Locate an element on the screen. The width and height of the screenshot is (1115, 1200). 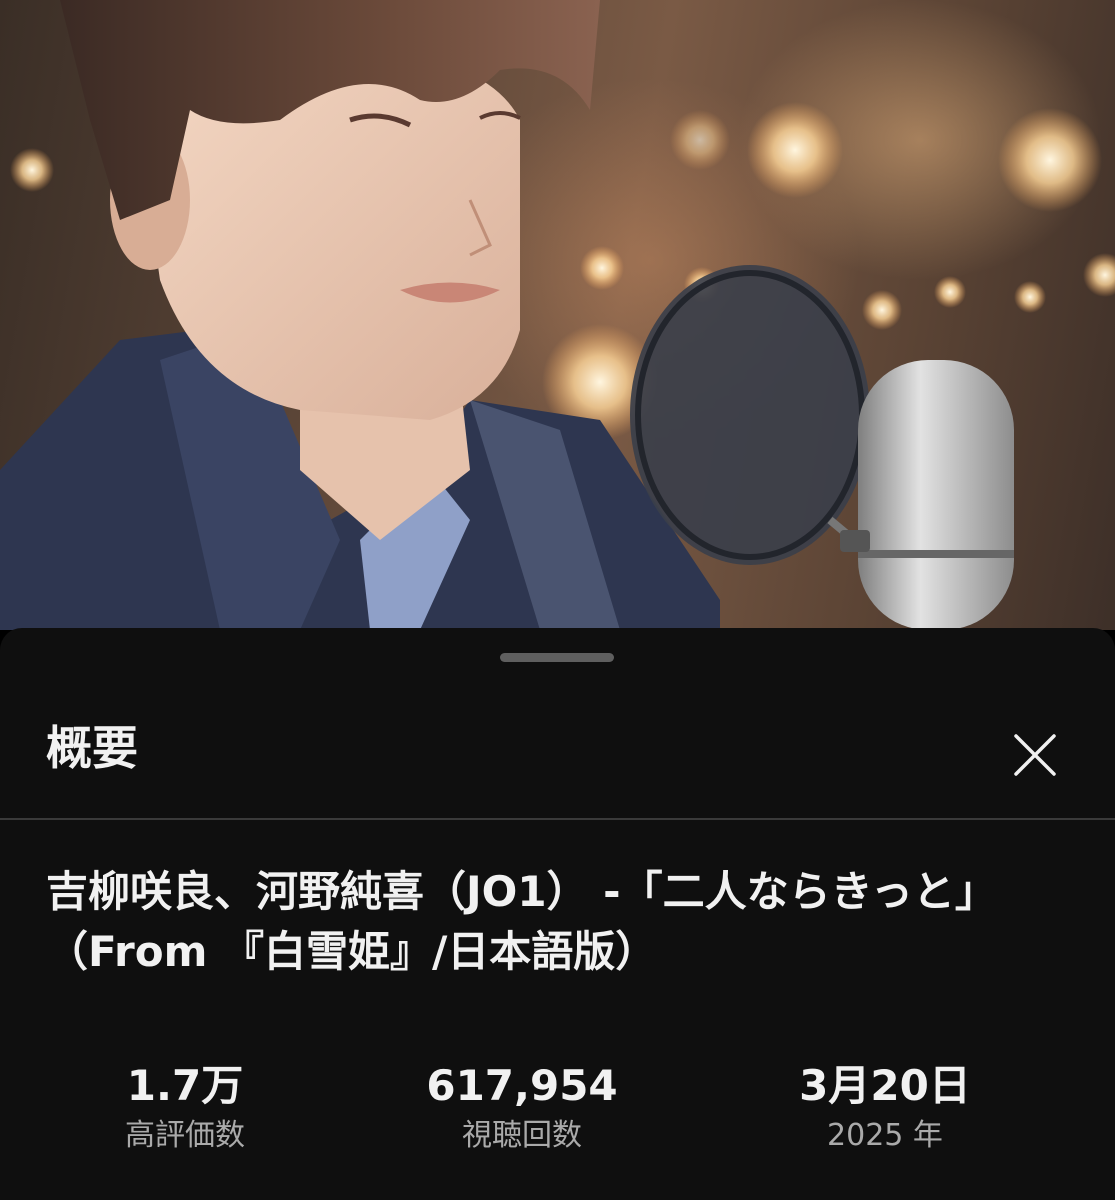
stat-likes: 1.7万 高評価数 is located at coordinates (185, 1107).